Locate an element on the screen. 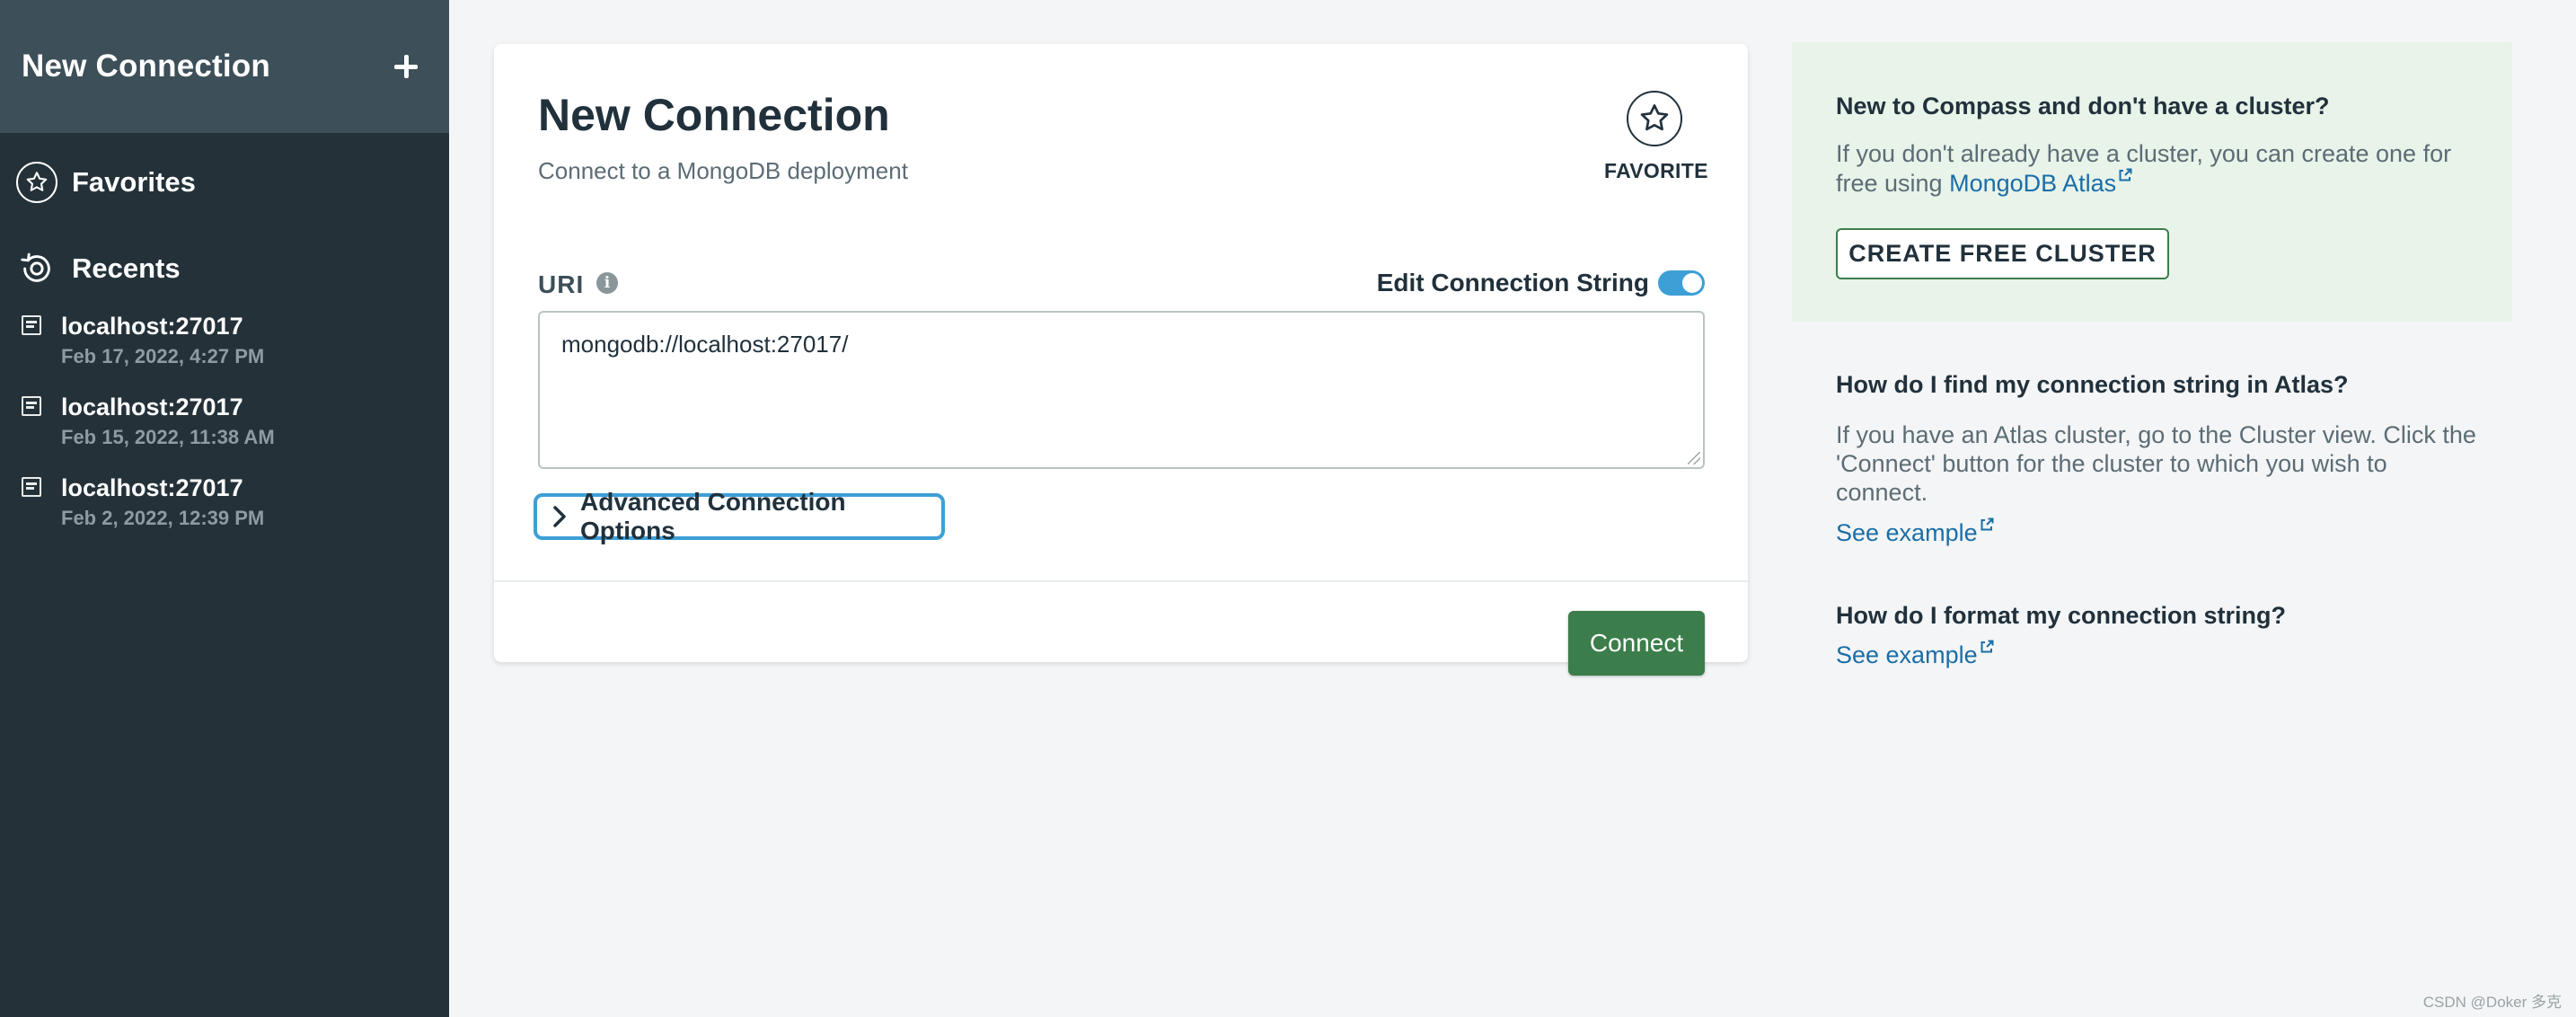 This screenshot has width=2576, height=1017. uri-value: mongodb://localhost:27017/ is located at coordinates (705, 344).